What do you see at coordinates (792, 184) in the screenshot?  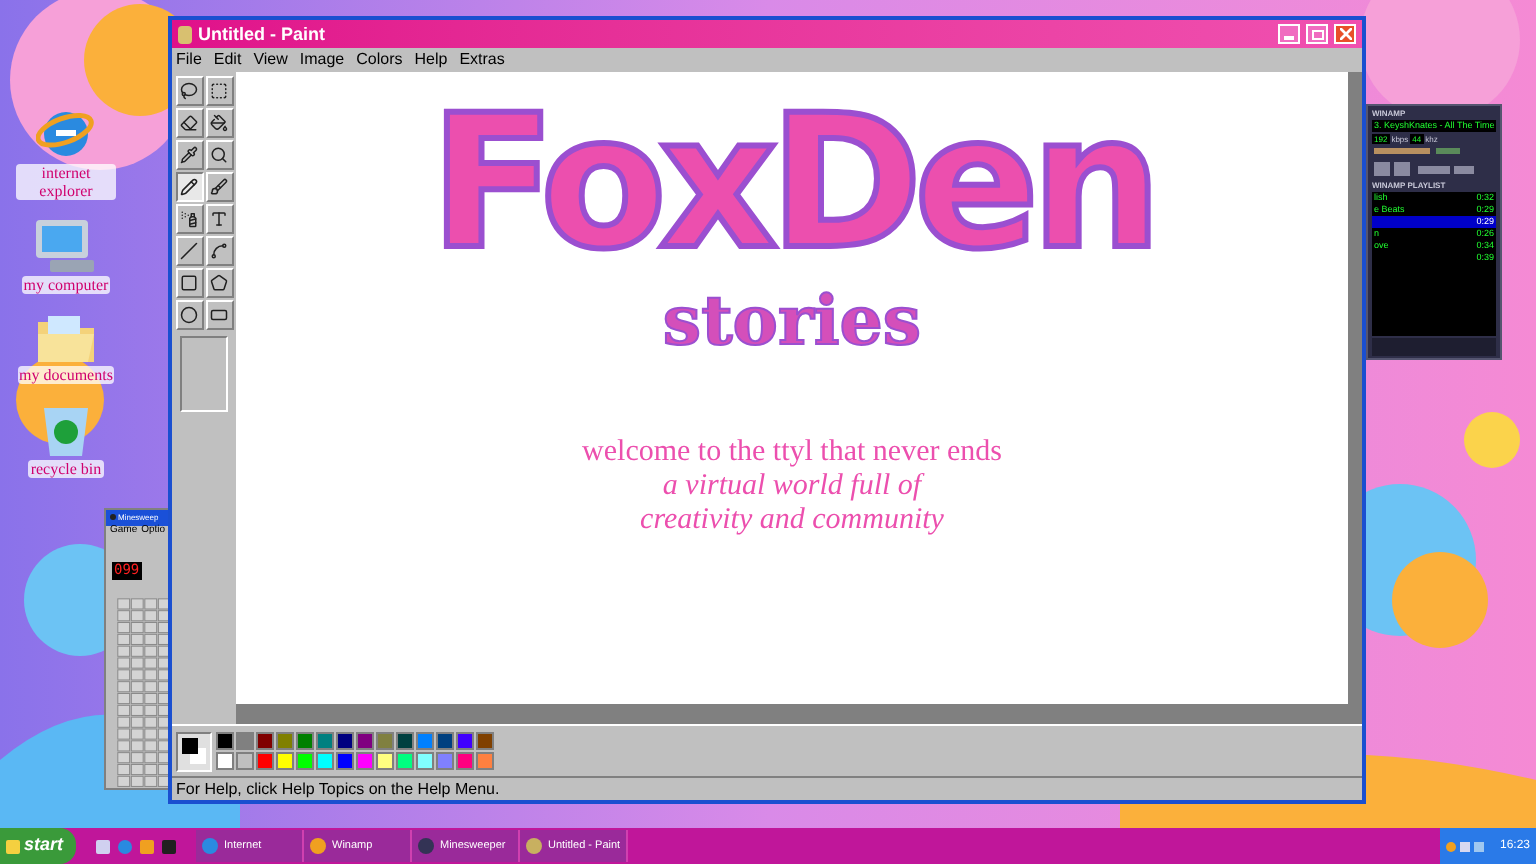 I see `logo-text: FoxDen` at bounding box center [792, 184].